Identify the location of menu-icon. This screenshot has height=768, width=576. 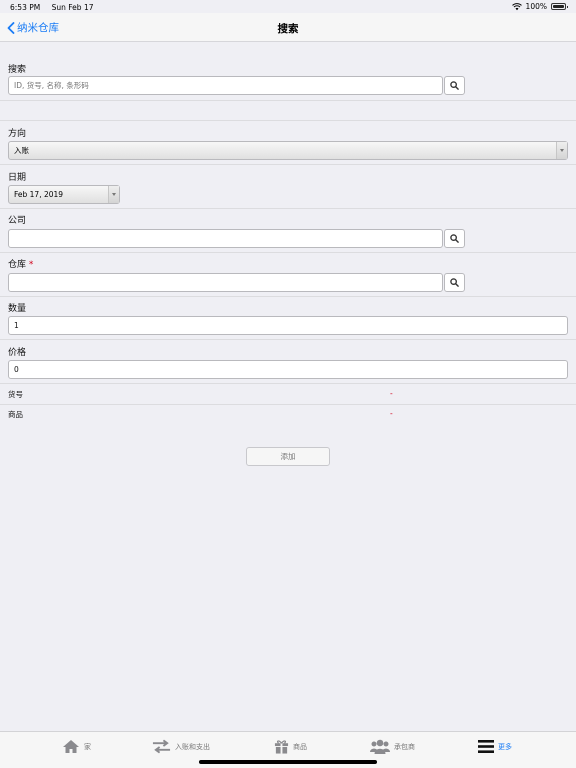
(486, 746).